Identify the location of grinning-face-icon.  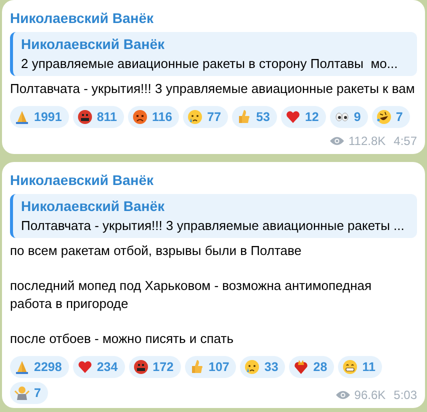
(350, 367).